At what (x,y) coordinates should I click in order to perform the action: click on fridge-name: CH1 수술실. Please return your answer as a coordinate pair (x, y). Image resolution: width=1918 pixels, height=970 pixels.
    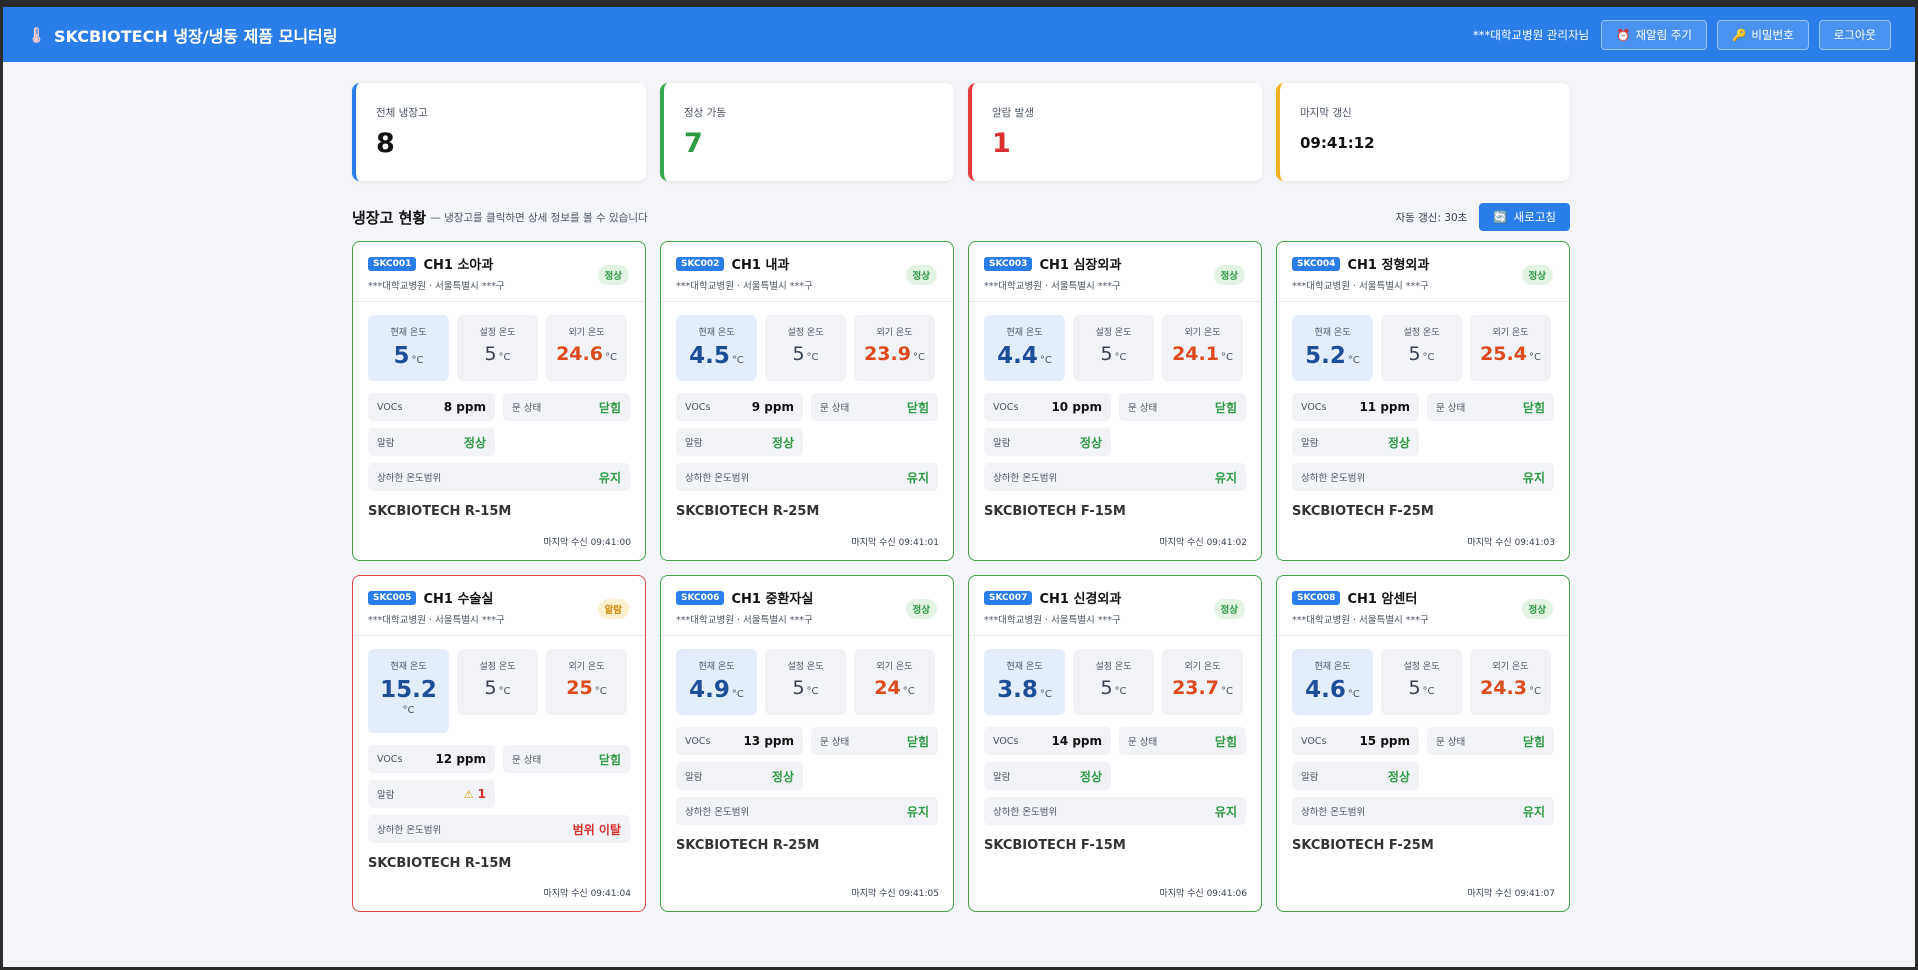
    Looking at the image, I should click on (458, 599).